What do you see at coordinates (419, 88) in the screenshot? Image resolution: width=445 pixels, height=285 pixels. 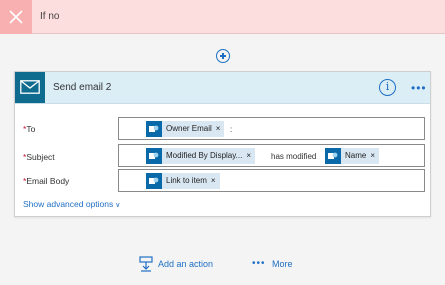 I see `more-options-icon: •••` at bounding box center [419, 88].